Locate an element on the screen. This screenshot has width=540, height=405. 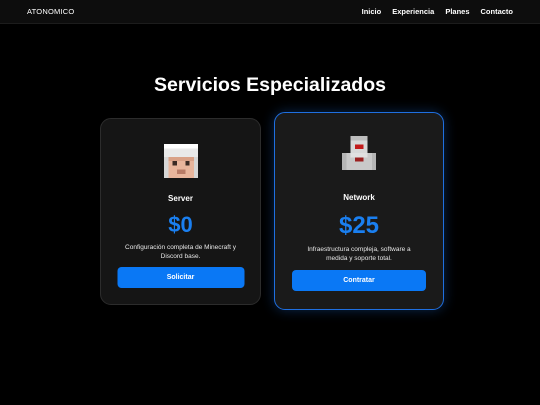
nav-link-contacto: Contacto is located at coordinates (497, 11).